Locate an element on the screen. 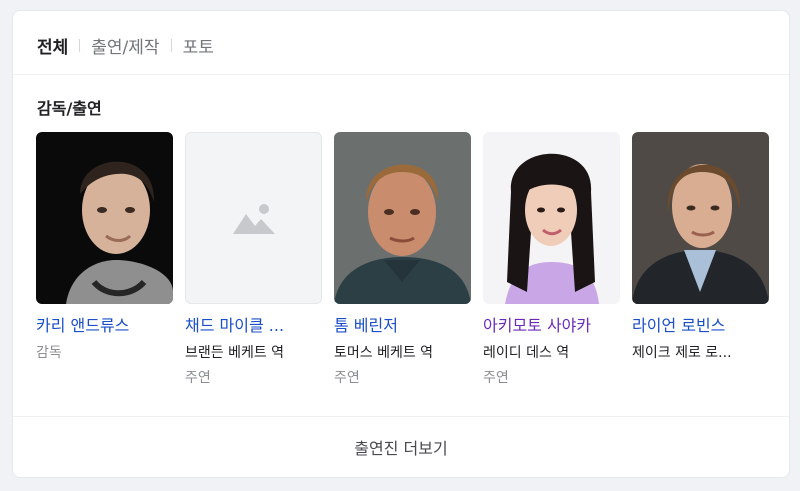 This screenshot has height=491, width=800. tabs-divider is located at coordinates (401, 74).